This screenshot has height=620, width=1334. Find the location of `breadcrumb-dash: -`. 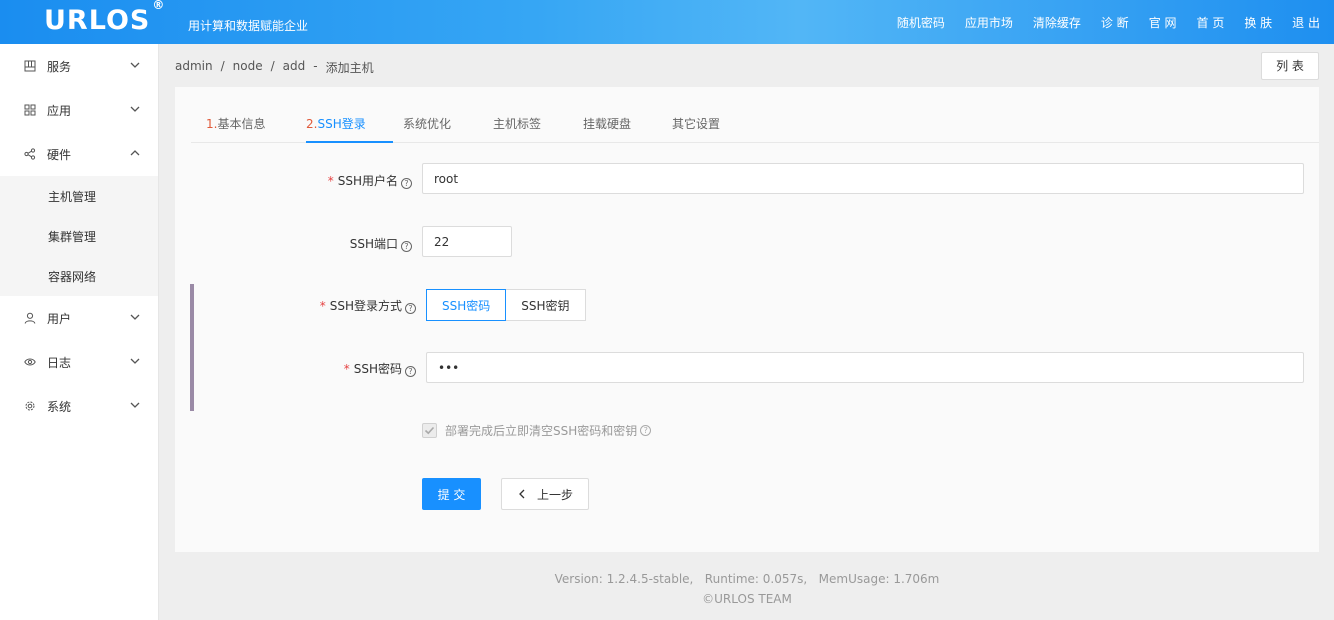

breadcrumb-dash: - is located at coordinates (315, 66).